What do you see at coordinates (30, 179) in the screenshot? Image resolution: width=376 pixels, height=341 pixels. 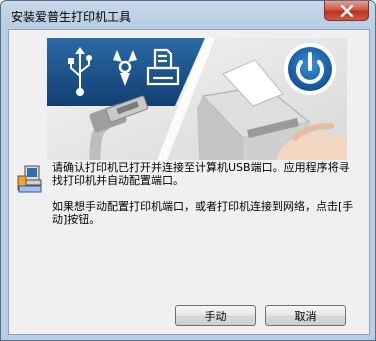 I see `computer-setup-icon` at bounding box center [30, 179].